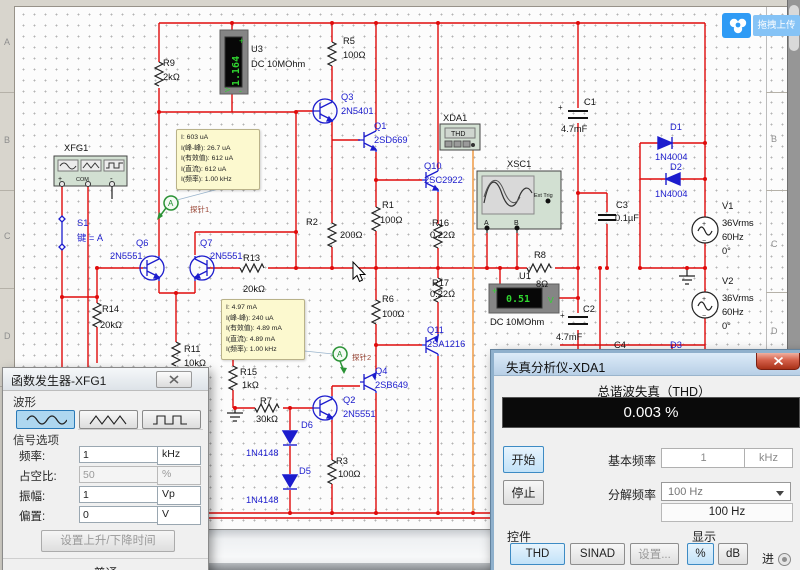 This screenshot has width=800, height=570. Describe the element at coordinates (152, 268) in the screenshot. I see `transistor-Q6` at that location.